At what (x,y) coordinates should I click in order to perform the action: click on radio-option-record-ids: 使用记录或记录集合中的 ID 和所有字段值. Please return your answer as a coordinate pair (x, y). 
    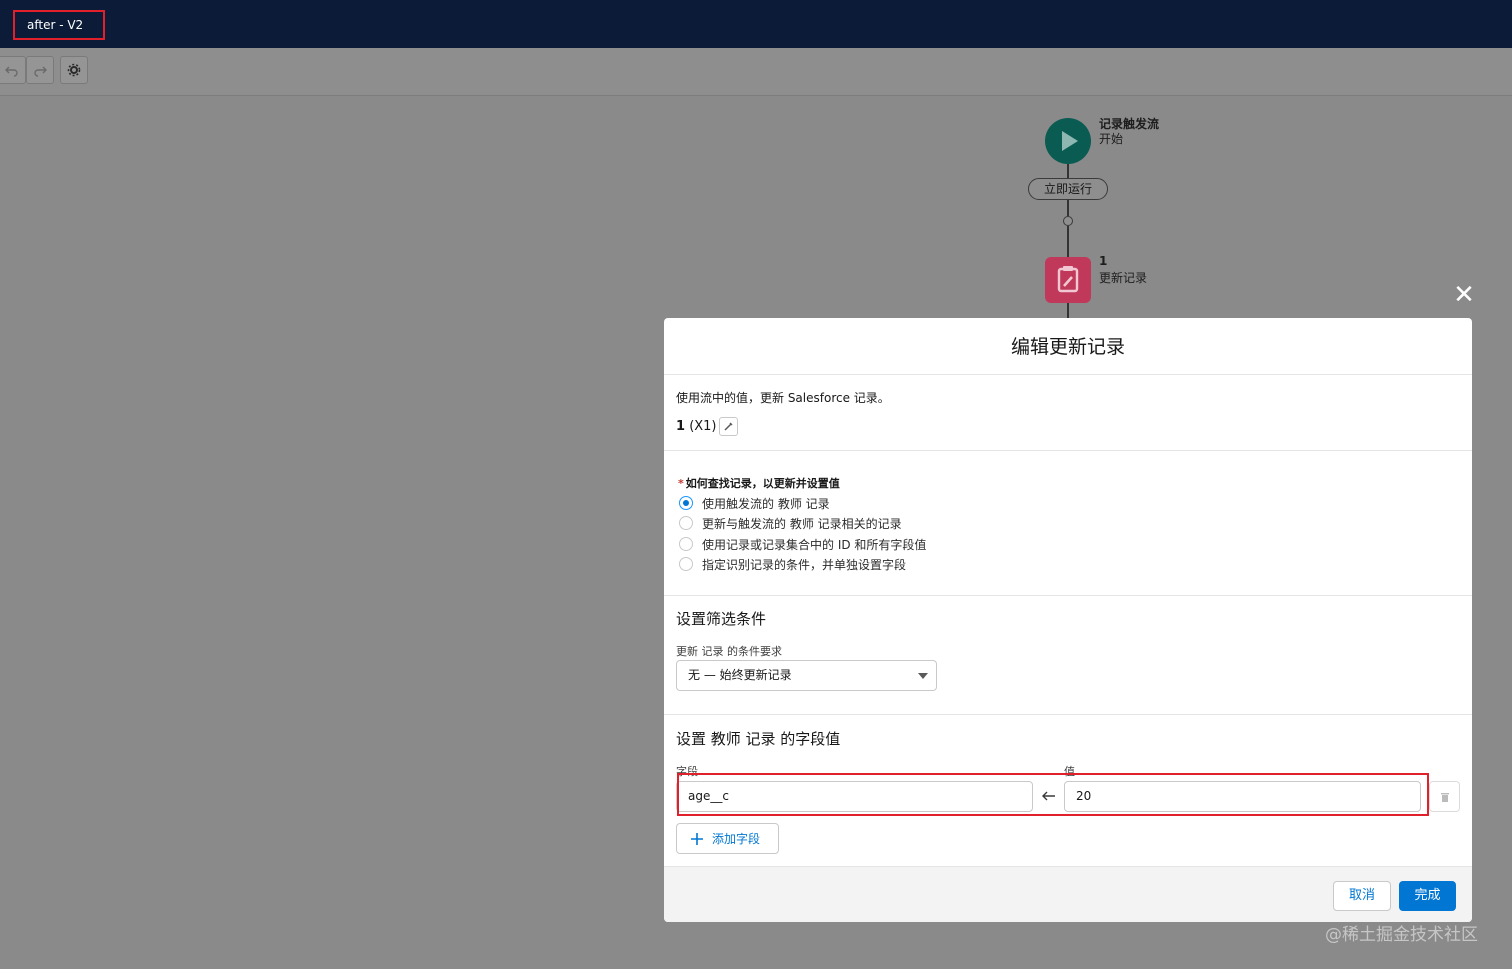
    Looking at the image, I should click on (802, 544).